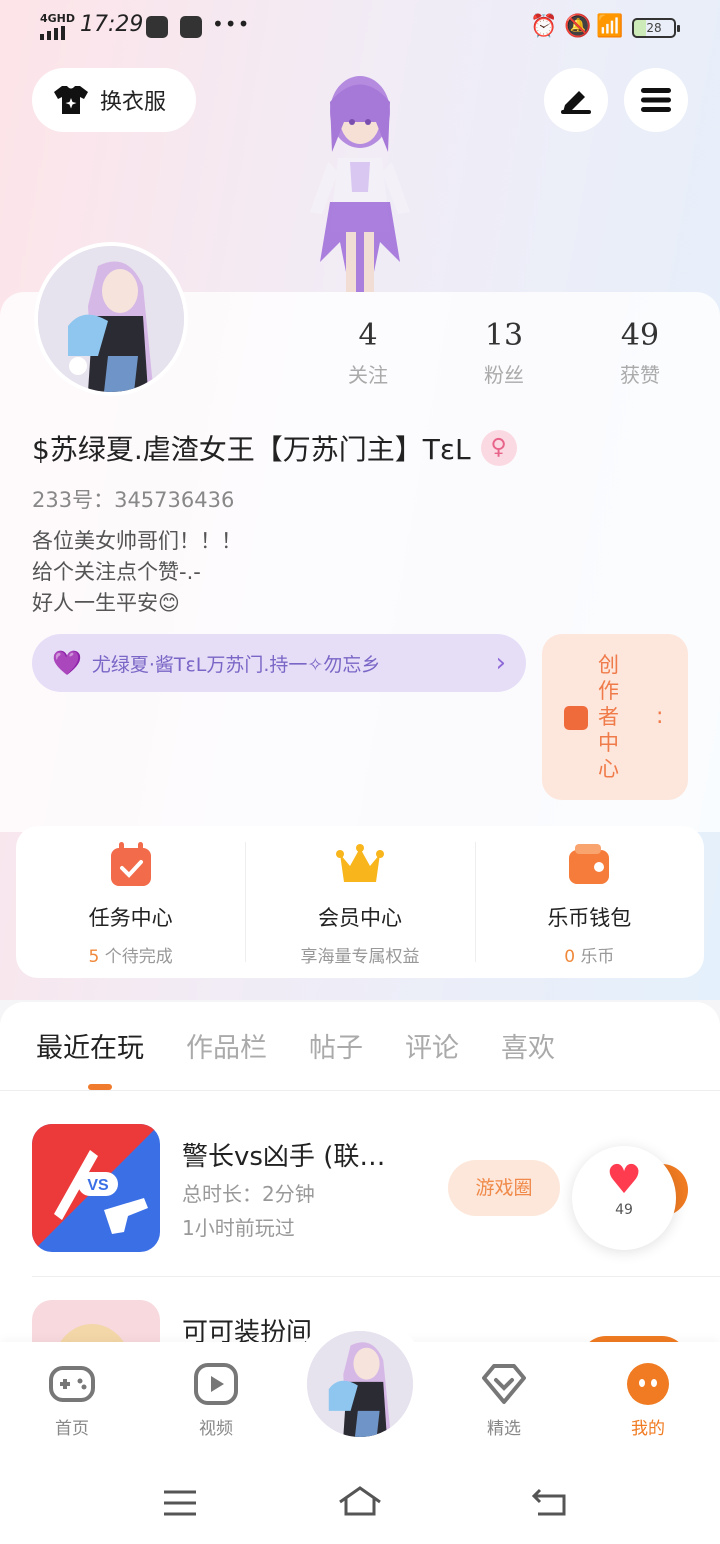 This screenshot has height=1544, width=720. What do you see at coordinates (640, 335) in the screenshot?
I see `likes-count: 49` at bounding box center [640, 335].